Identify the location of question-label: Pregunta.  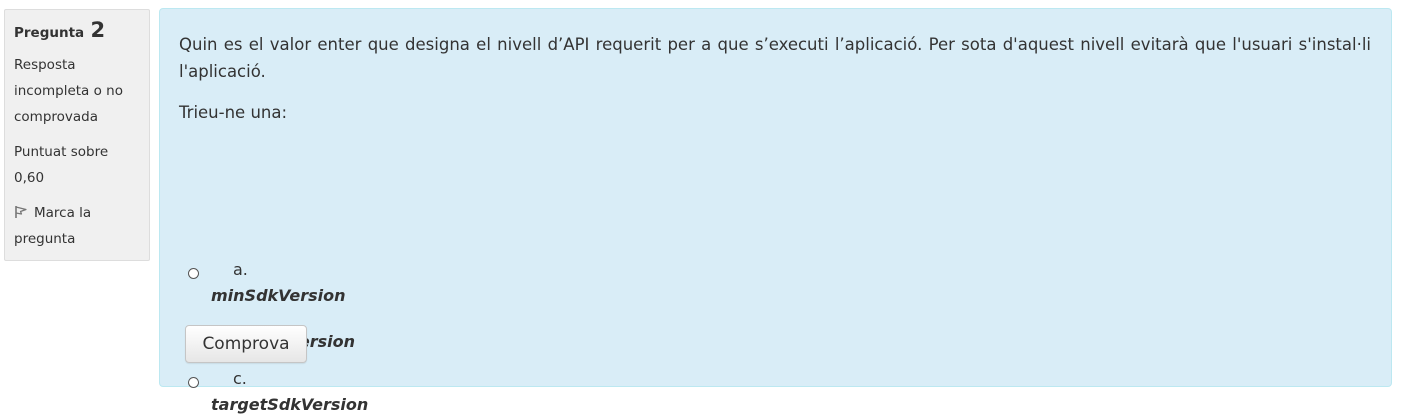
(49, 33).